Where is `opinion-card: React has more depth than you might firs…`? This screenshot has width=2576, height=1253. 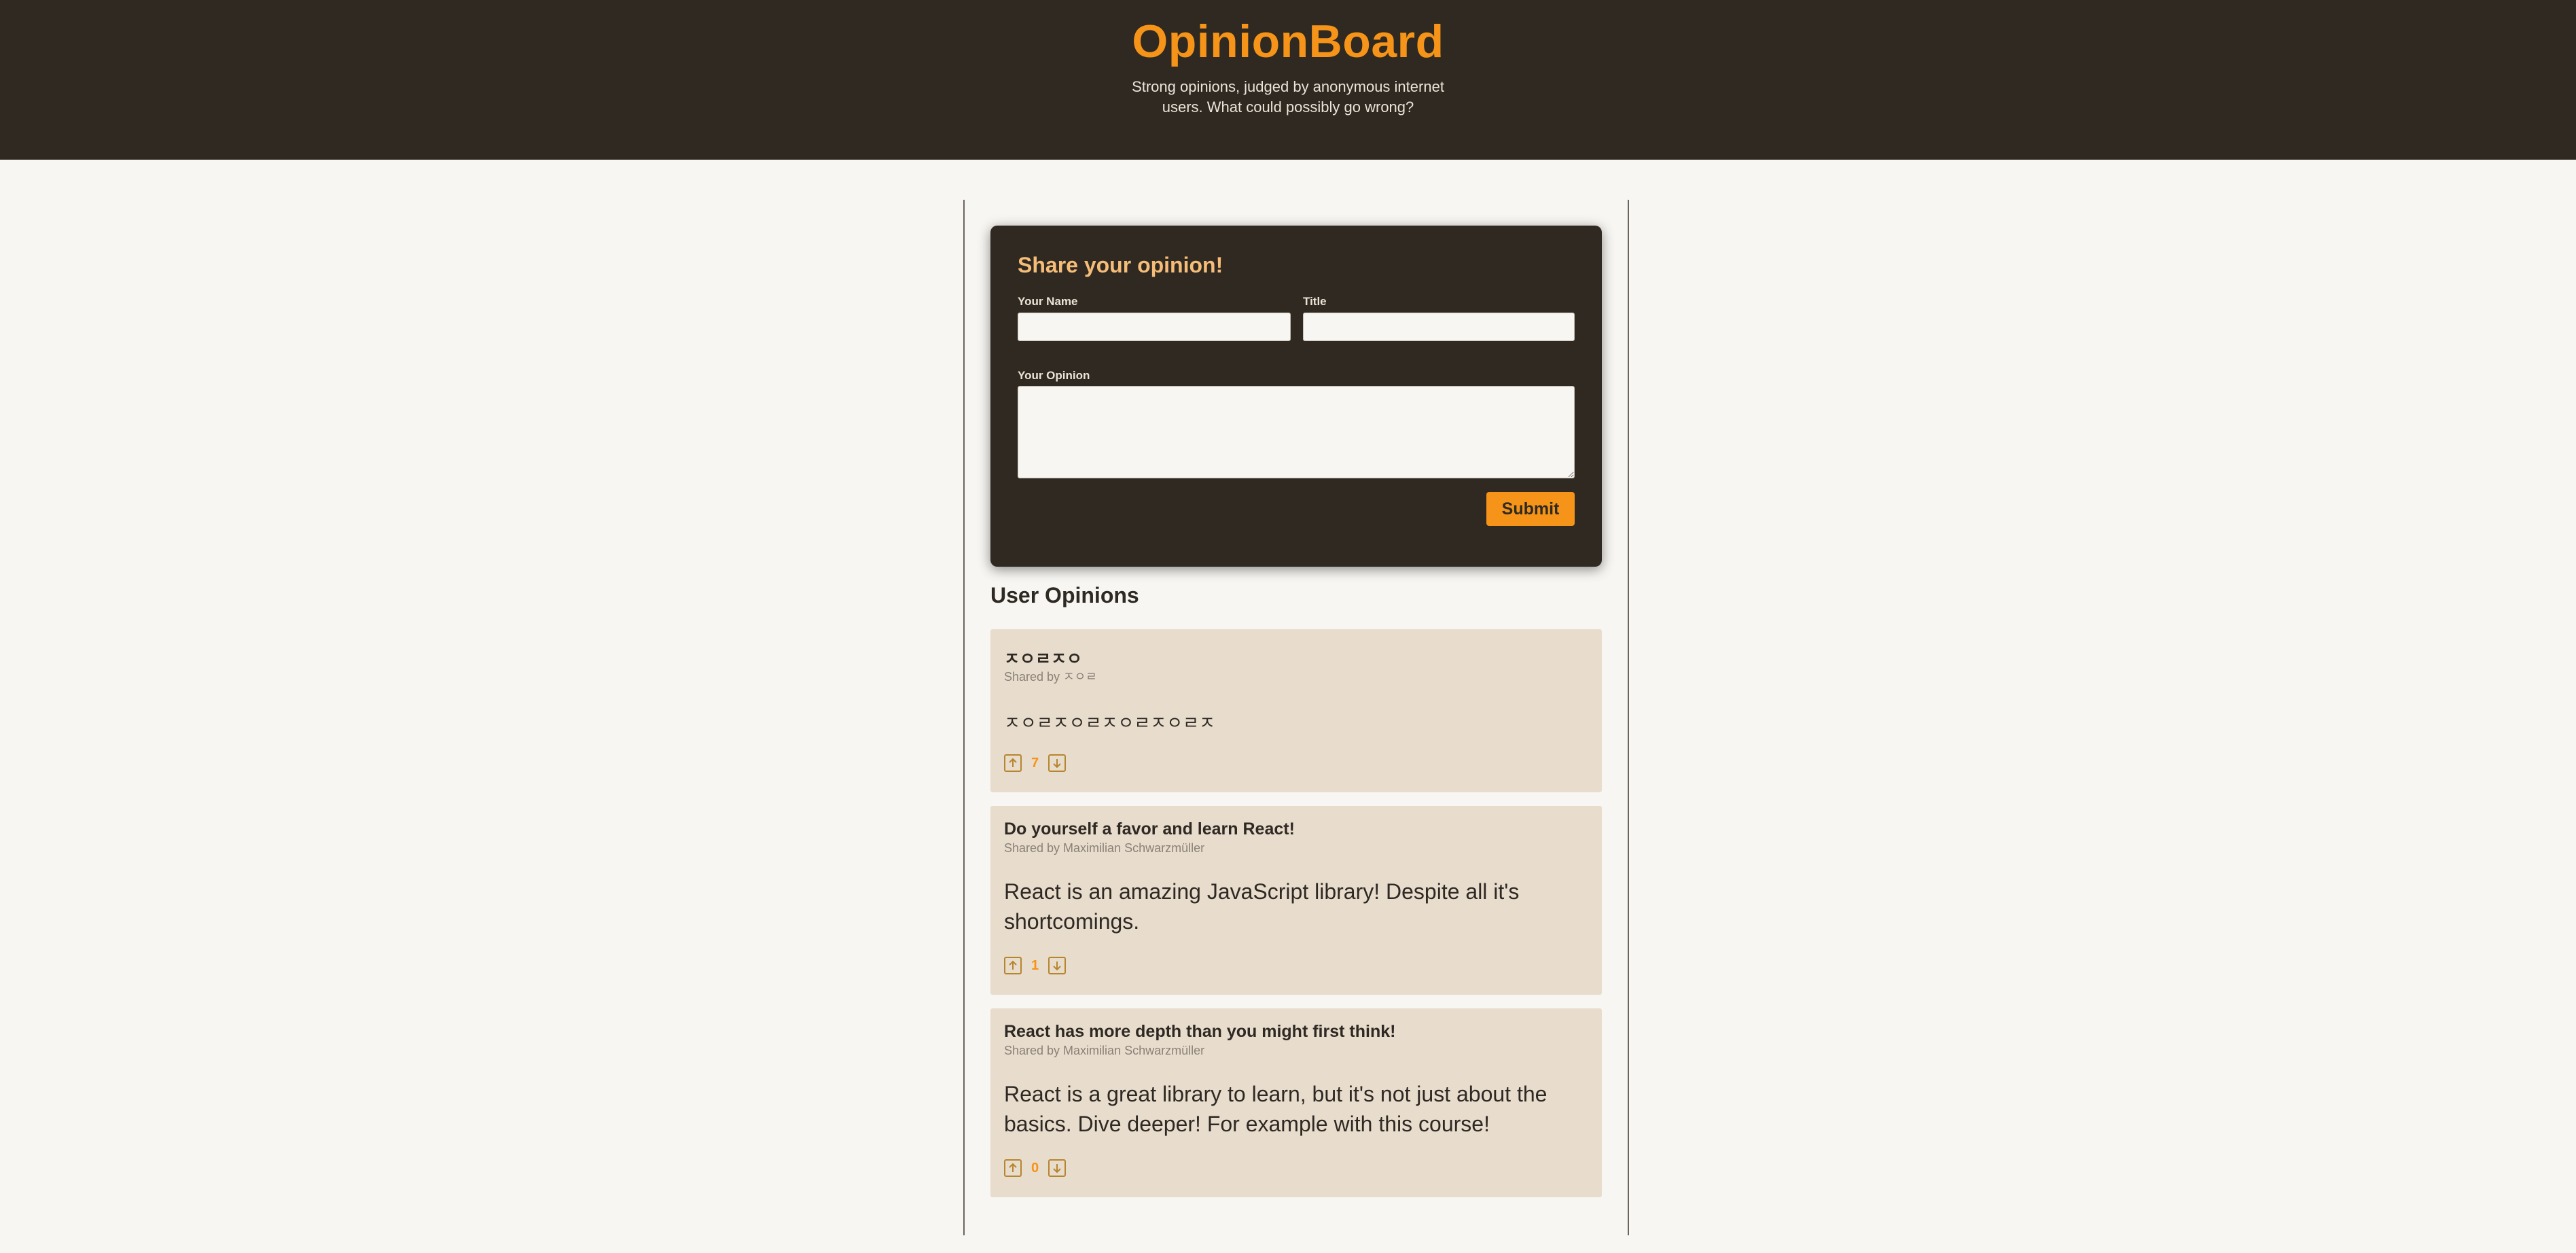 opinion-card: React has more depth than you might firs… is located at coordinates (1296, 1102).